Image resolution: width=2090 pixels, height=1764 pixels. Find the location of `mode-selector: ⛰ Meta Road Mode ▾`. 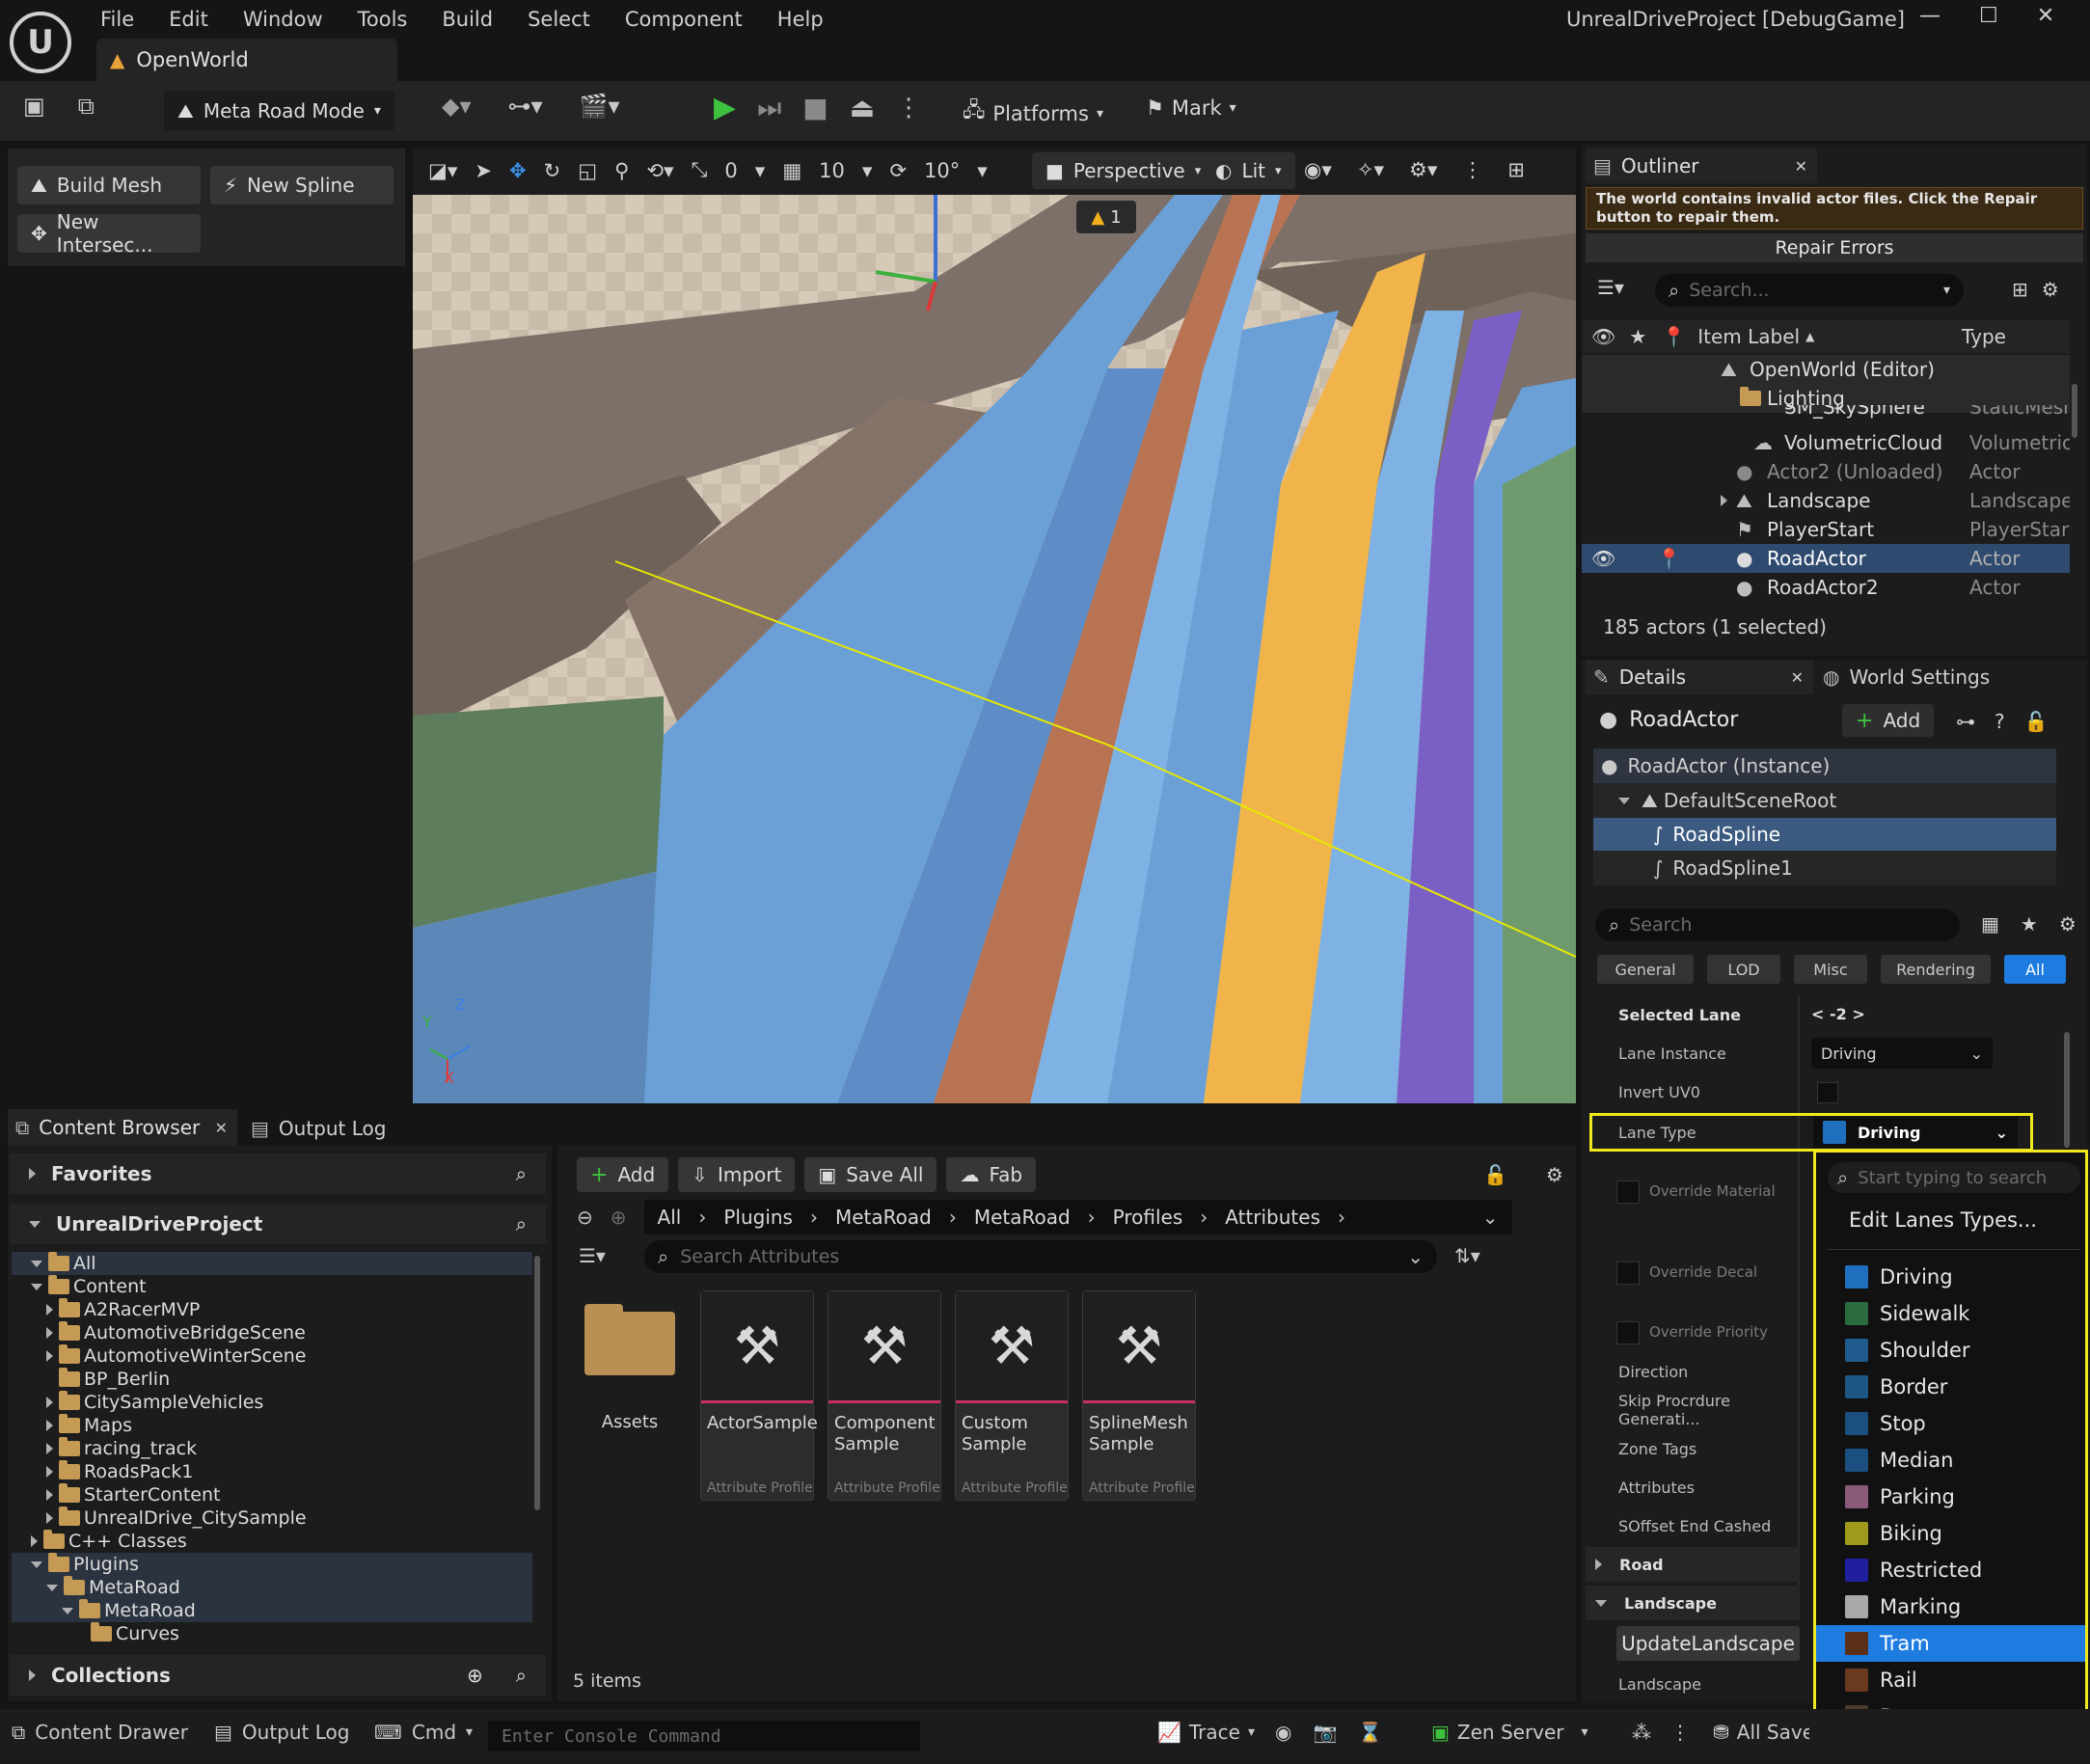

mode-selector: ⛰ Meta Road Mode ▾ is located at coordinates (279, 111).